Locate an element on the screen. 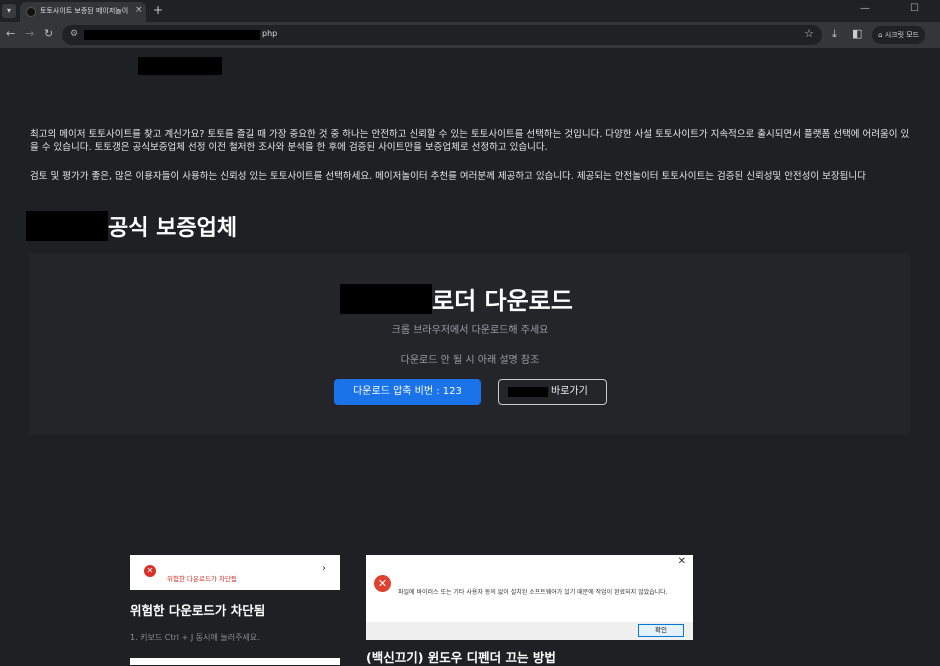 This screenshot has height=666, width=940. card-desc-blocked: 1. 키보드 Ctrl + J 동시에 눌러주세요. is located at coordinates (195, 637).